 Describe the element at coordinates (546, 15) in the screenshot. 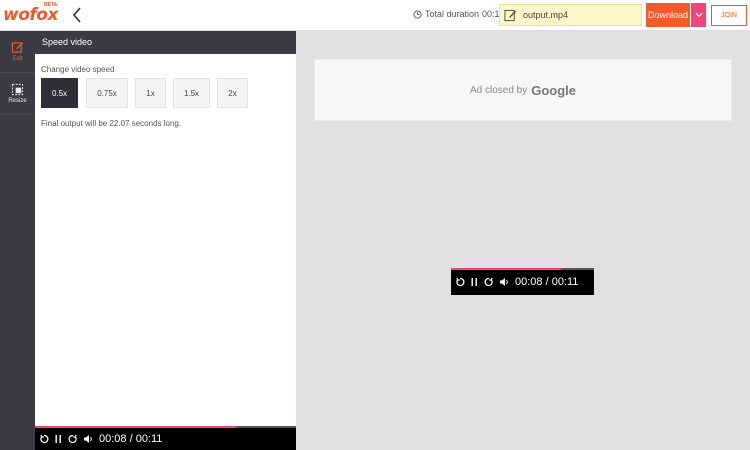

I see `filename-text: output.mp4` at that location.